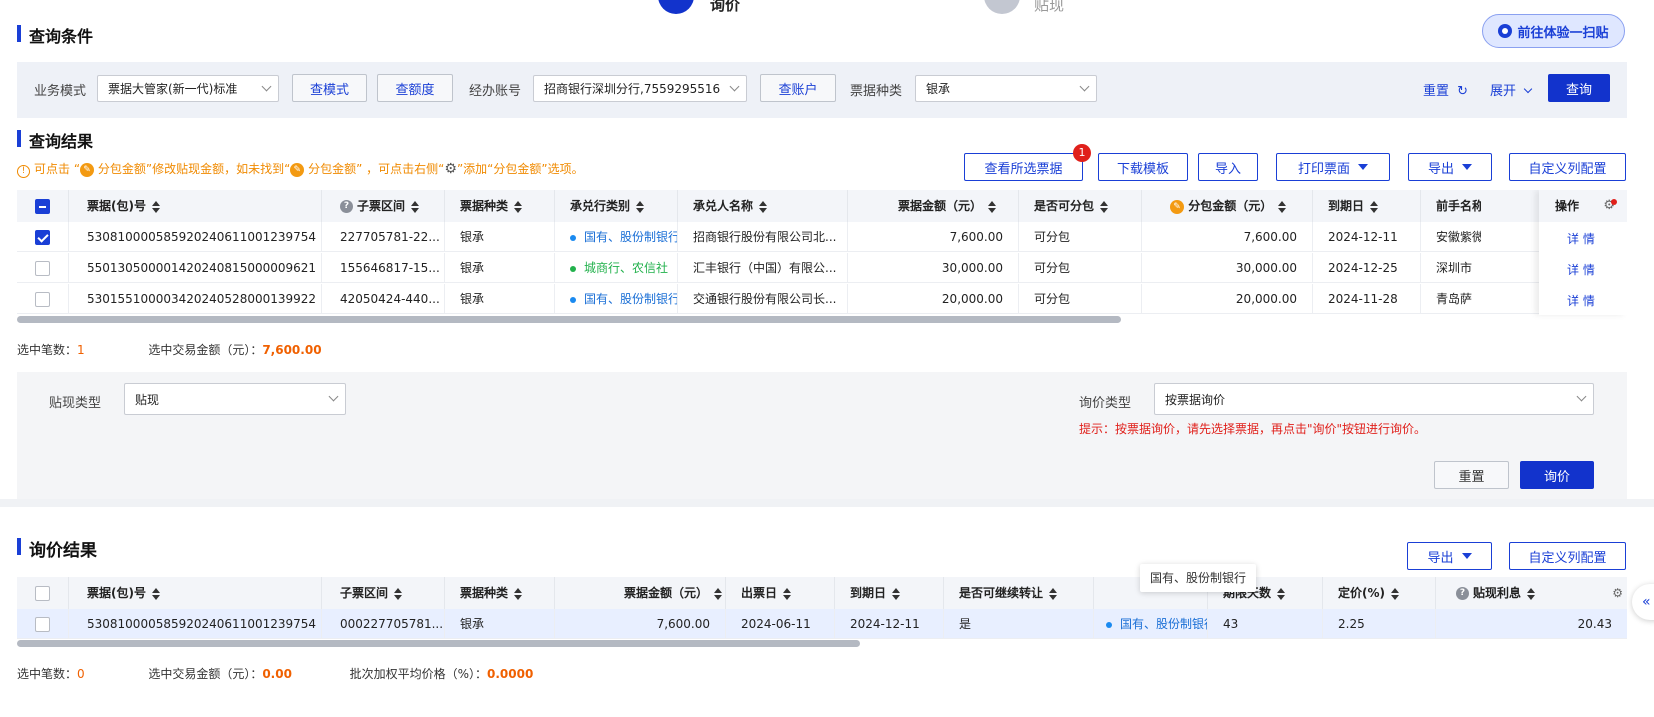 The width and height of the screenshot is (1654, 717). I want to click on col-sub-range: 子票区间, so click(383, 593).